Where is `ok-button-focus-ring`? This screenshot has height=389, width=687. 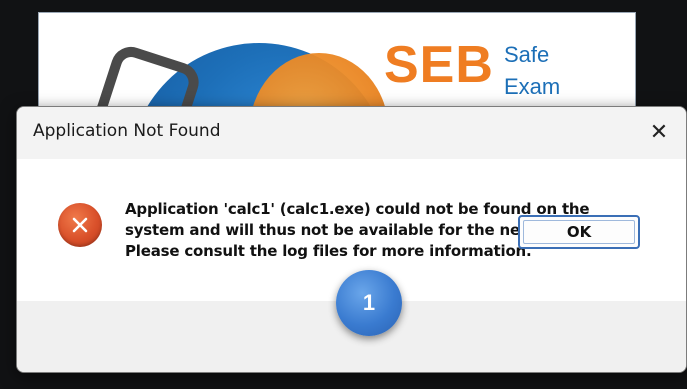 ok-button-focus-ring is located at coordinates (579, 232).